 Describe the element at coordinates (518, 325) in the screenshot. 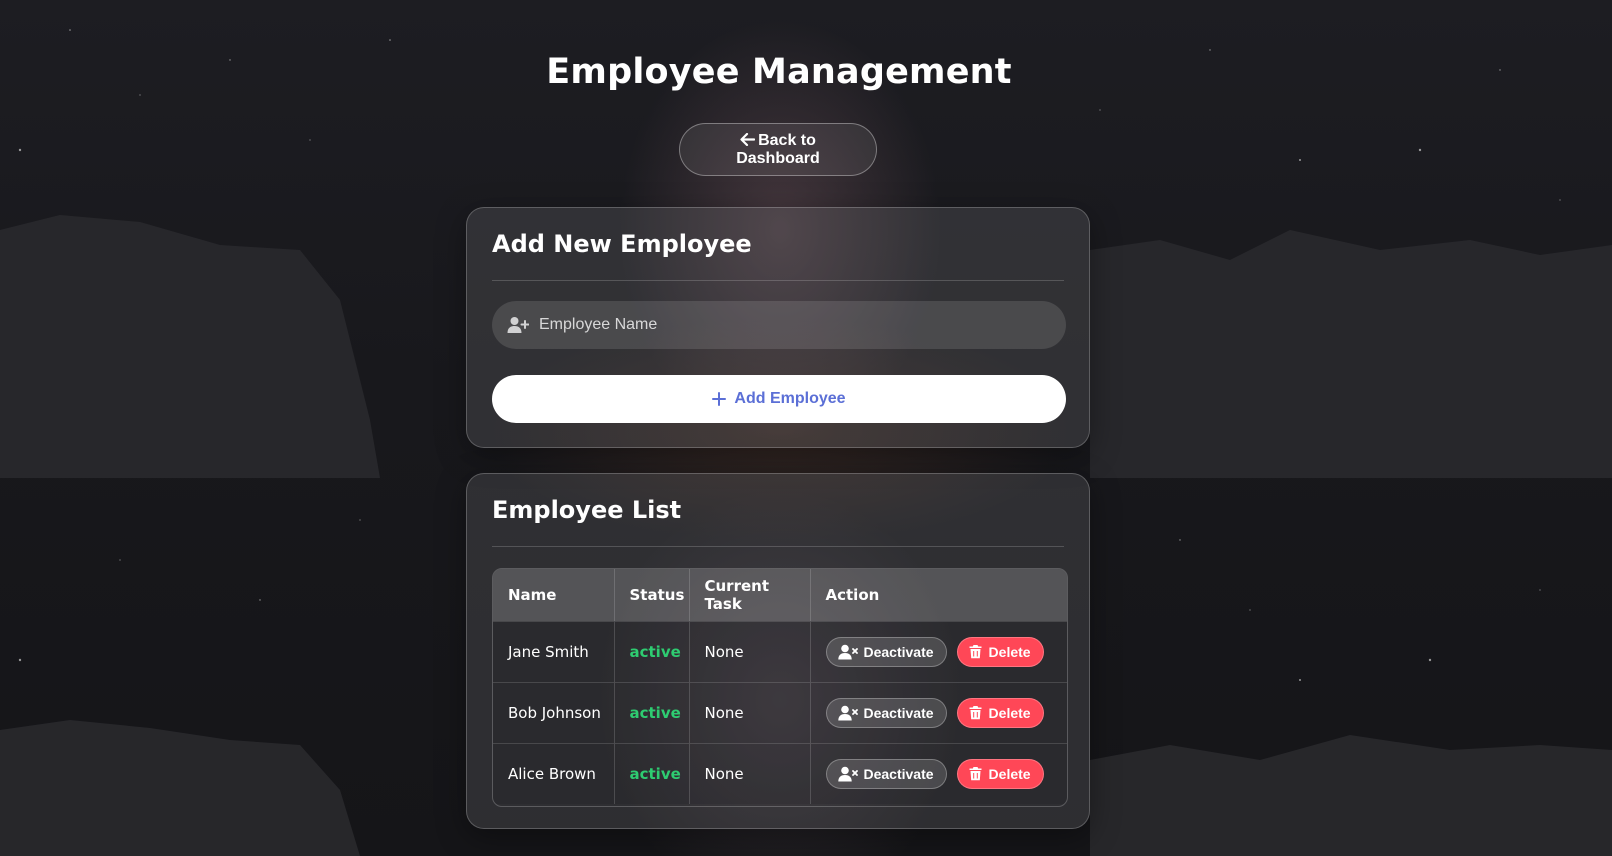

I see `user-plus-icon` at that location.